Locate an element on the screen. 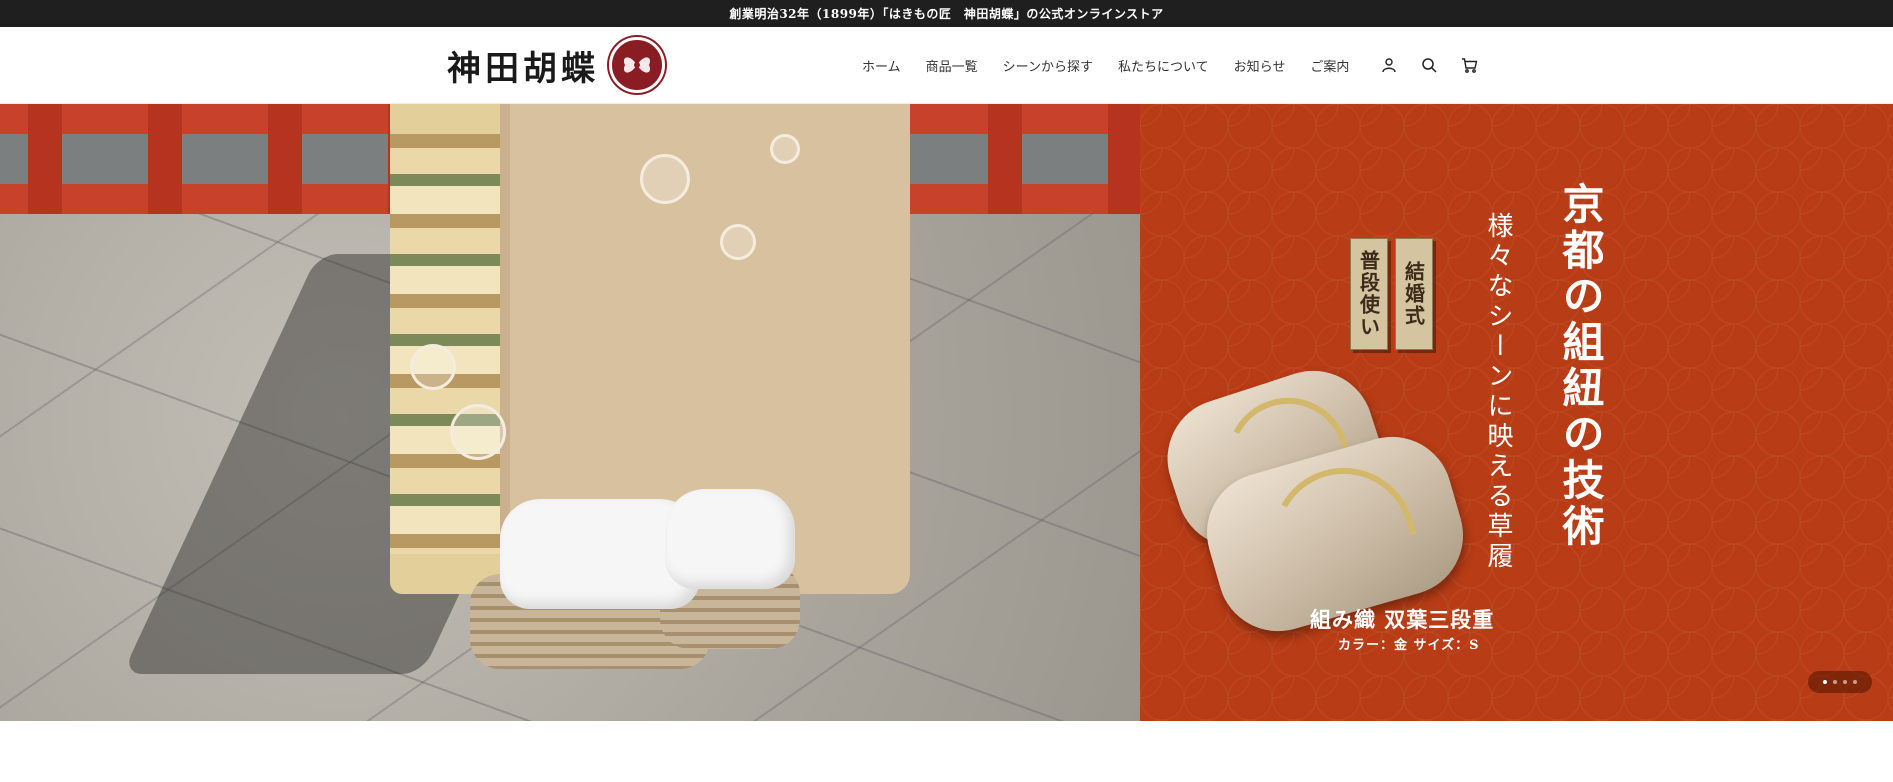 The height and width of the screenshot is (782, 1893). tag-everyday: 普段使い is located at coordinates (1369, 294).